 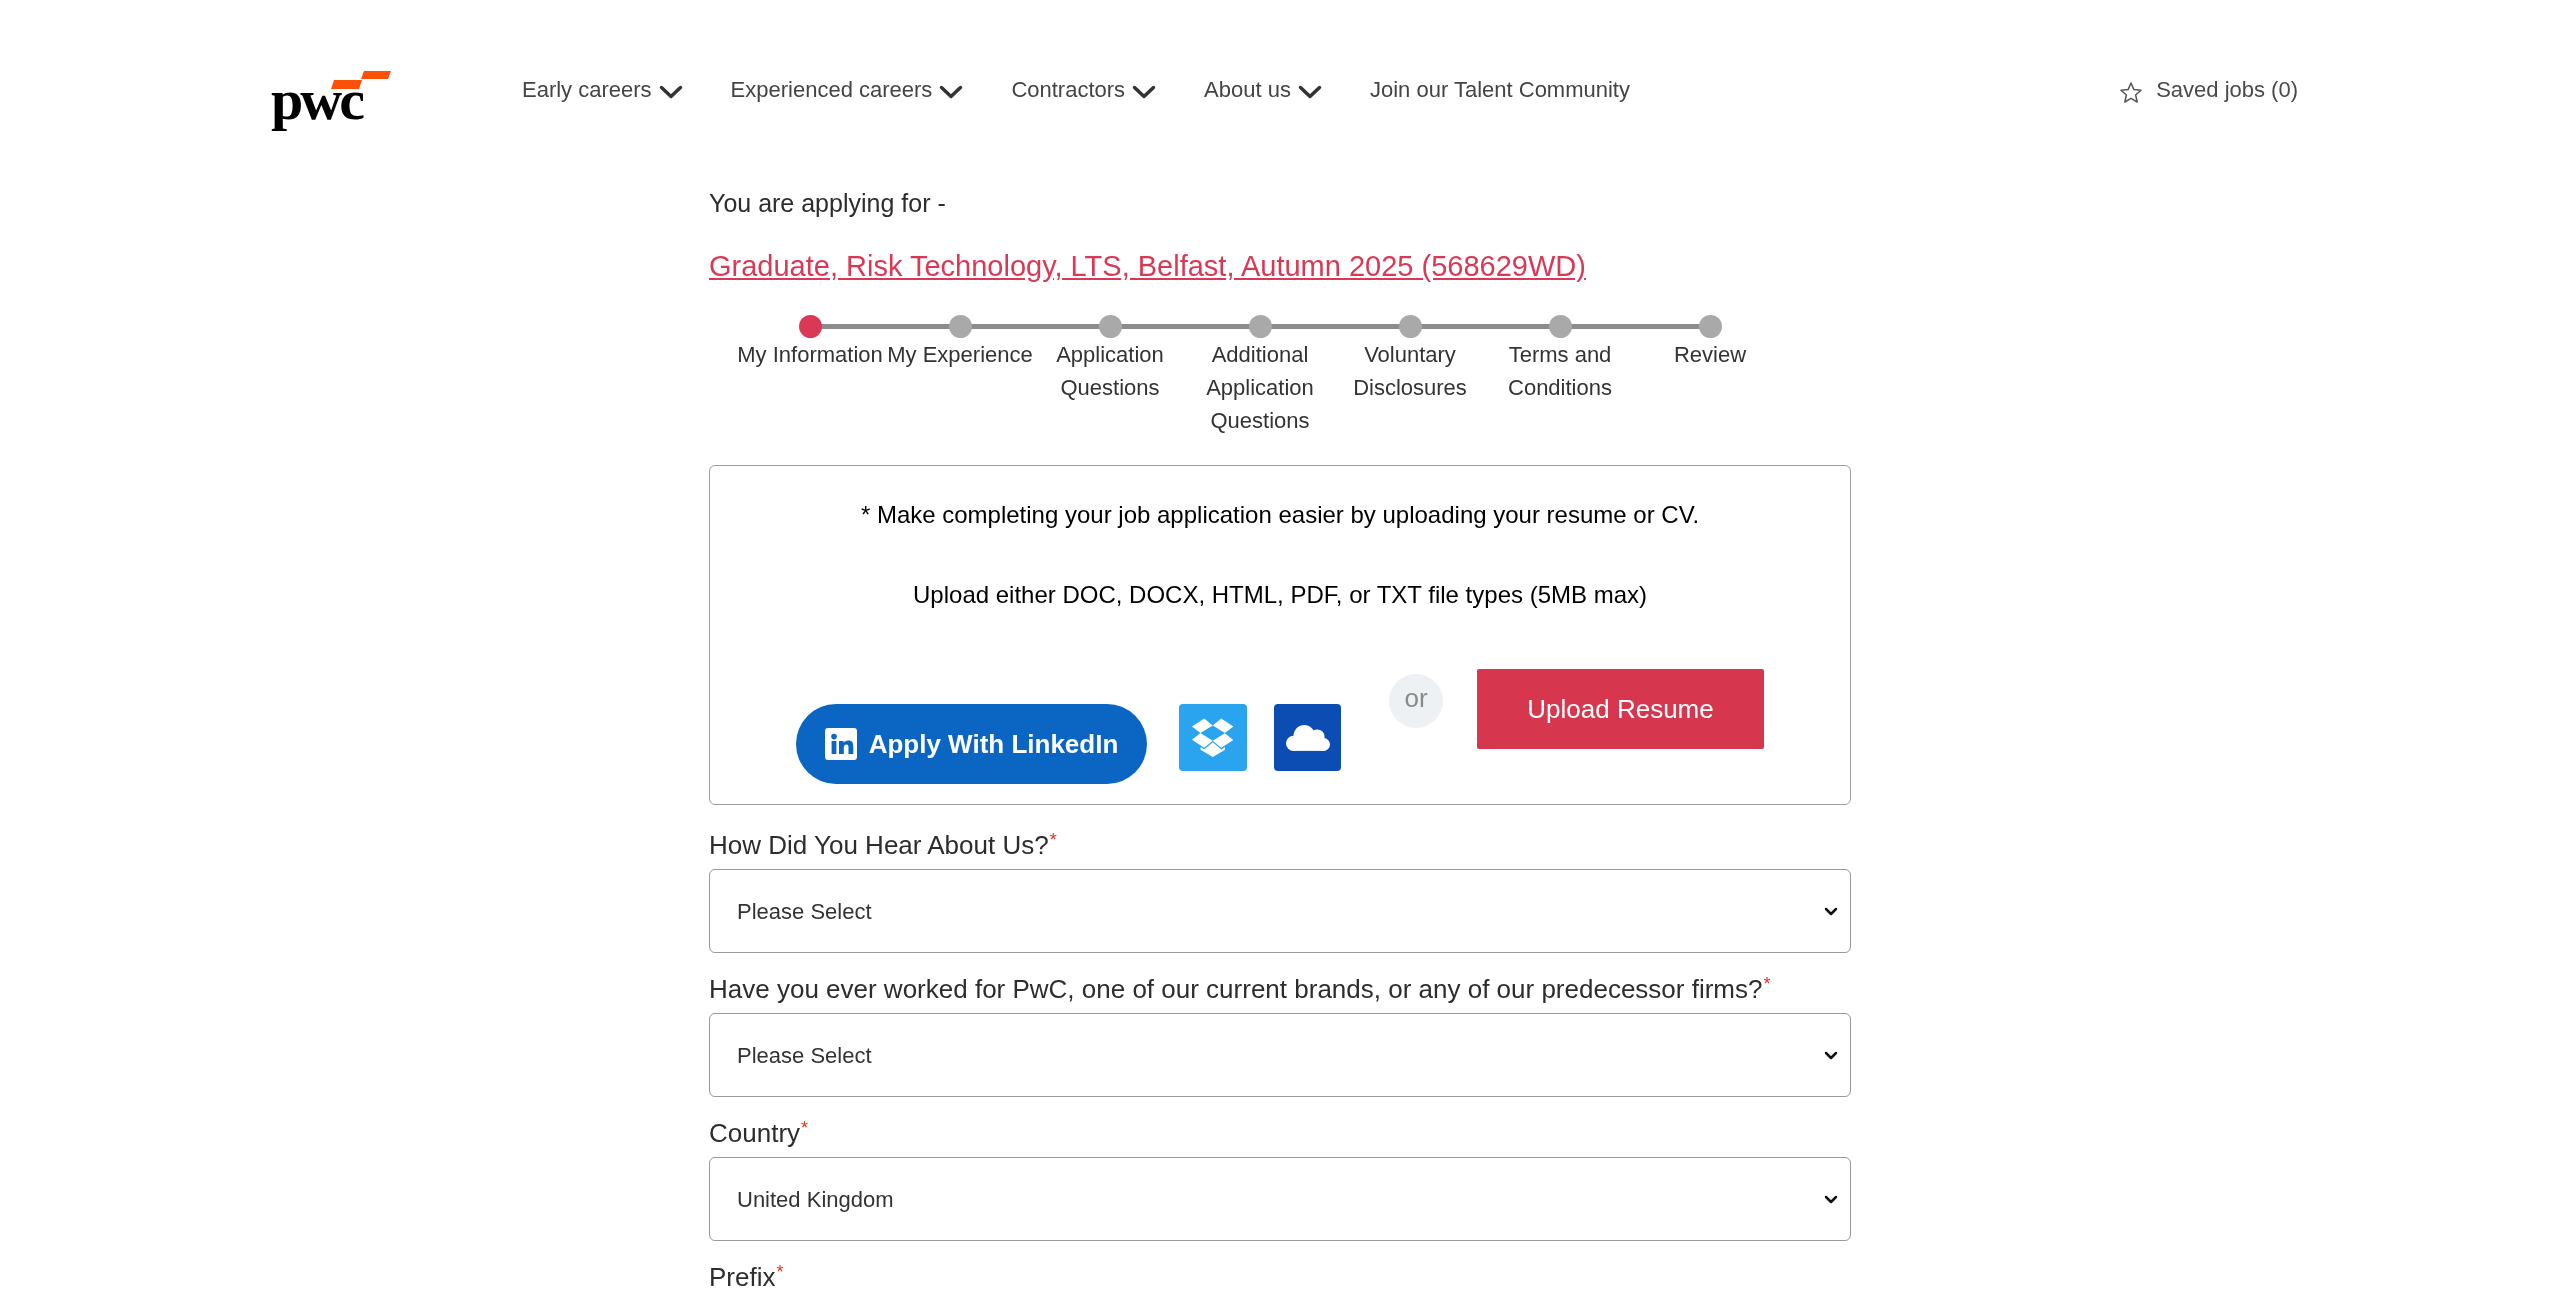 What do you see at coordinates (1280, 515) in the screenshot?
I see `upload-prompt-text: * Make completing your job application easier by uploading your resume or CV.` at bounding box center [1280, 515].